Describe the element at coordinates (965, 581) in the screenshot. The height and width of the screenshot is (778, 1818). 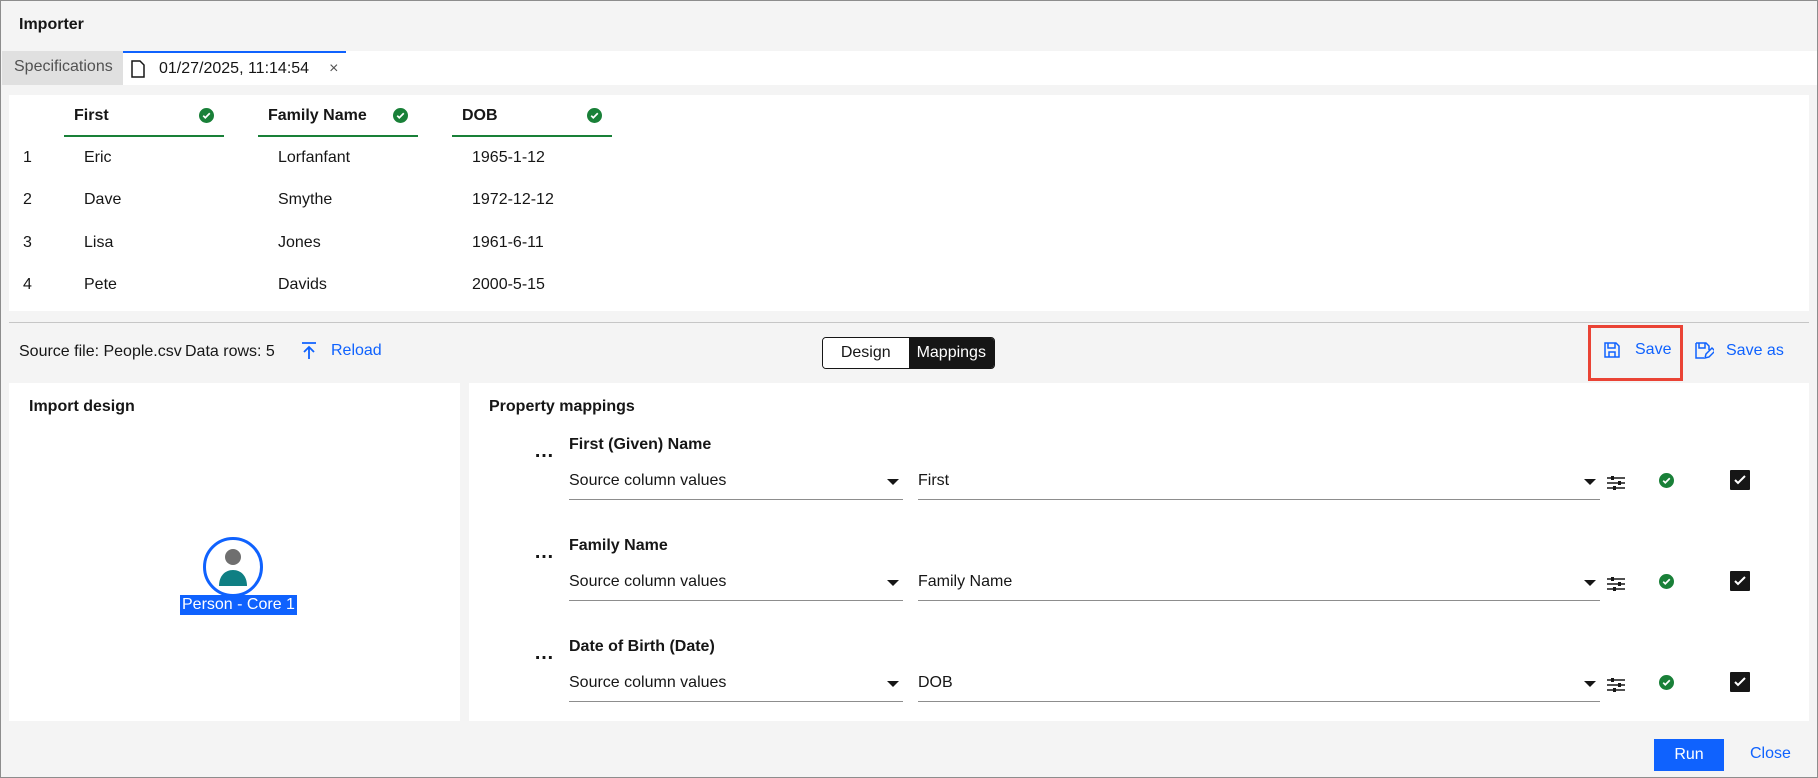
I see `source-column-value: Family Name` at that location.